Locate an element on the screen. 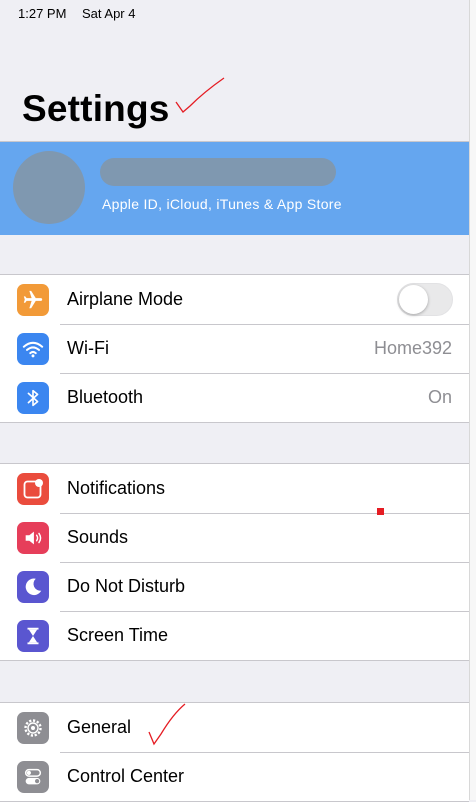 This screenshot has width=476, height=802. hourglass-icon is located at coordinates (33, 636).